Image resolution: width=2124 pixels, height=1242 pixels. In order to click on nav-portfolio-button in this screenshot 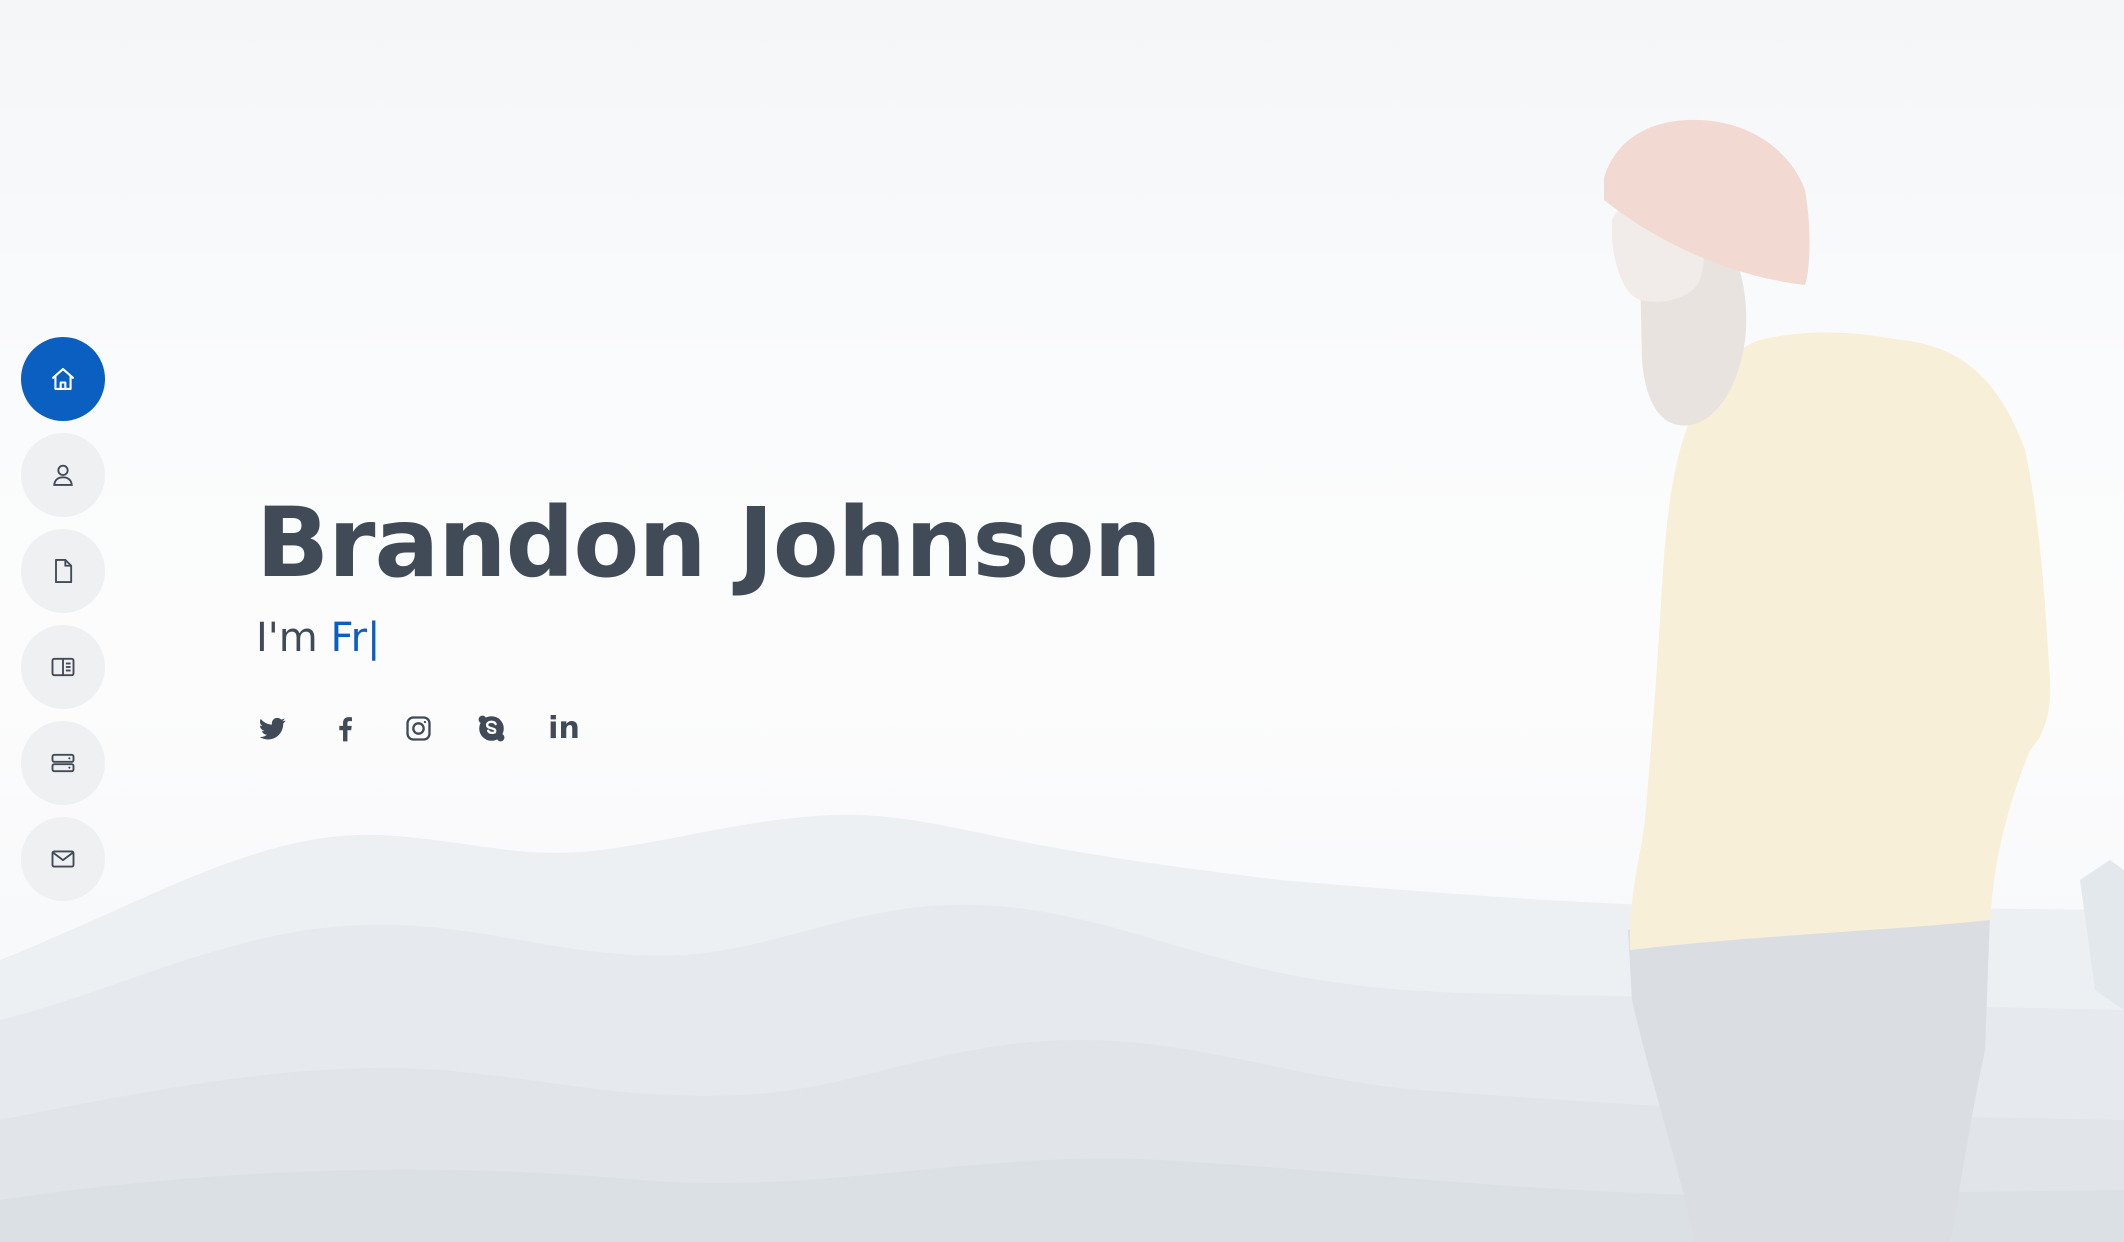, I will do `click(63, 667)`.